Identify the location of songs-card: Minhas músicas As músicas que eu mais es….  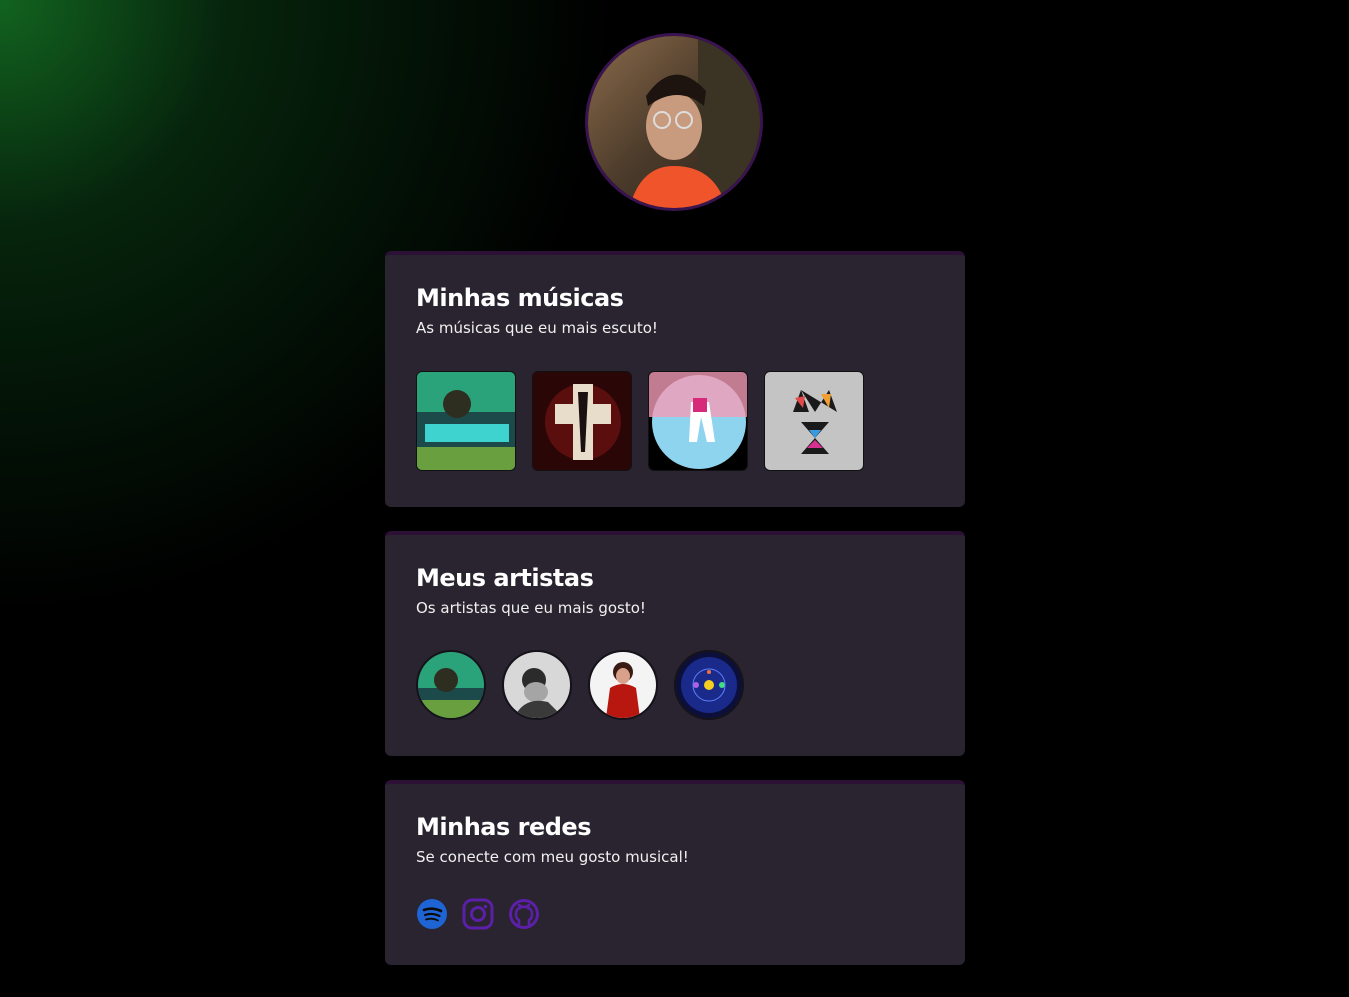
(675, 379).